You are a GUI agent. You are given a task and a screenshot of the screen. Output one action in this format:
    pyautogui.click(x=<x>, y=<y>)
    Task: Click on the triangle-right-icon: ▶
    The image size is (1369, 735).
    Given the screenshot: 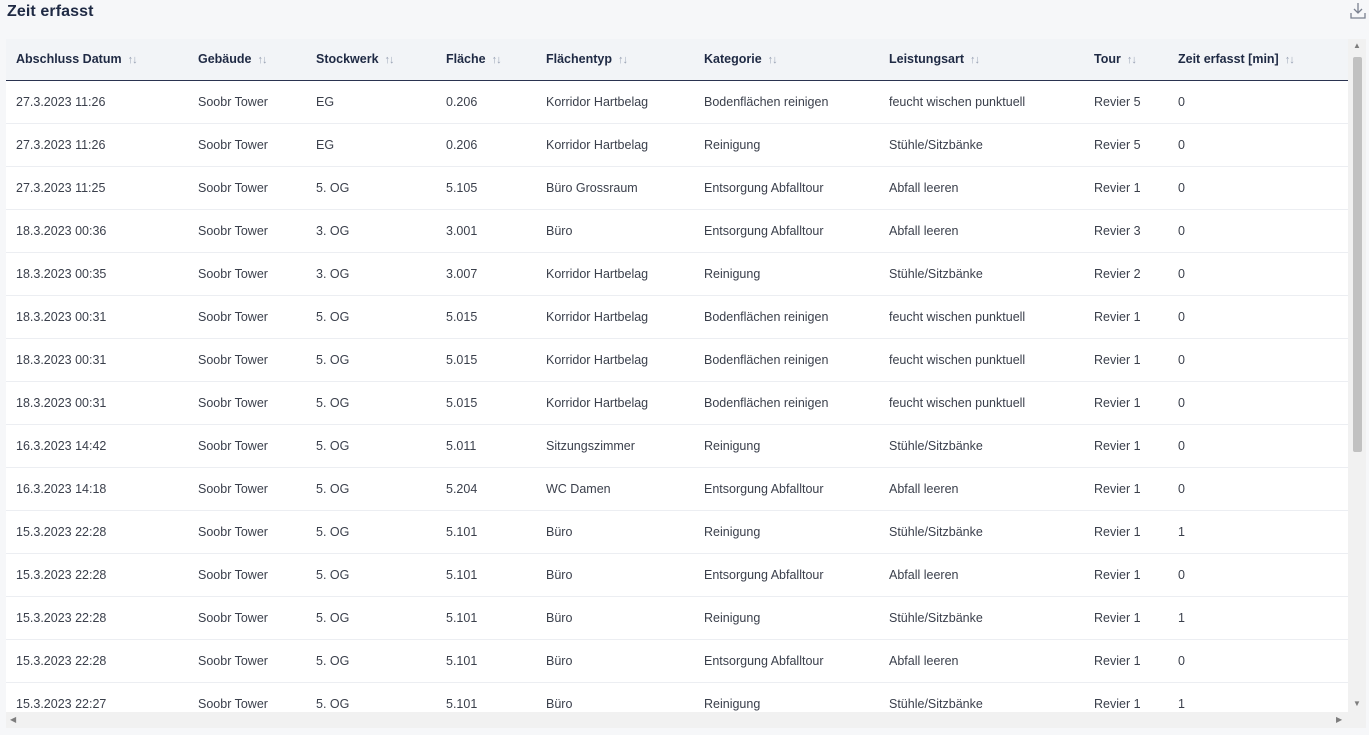 What is the action you would take?
    pyautogui.click(x=1339, y=720)
    